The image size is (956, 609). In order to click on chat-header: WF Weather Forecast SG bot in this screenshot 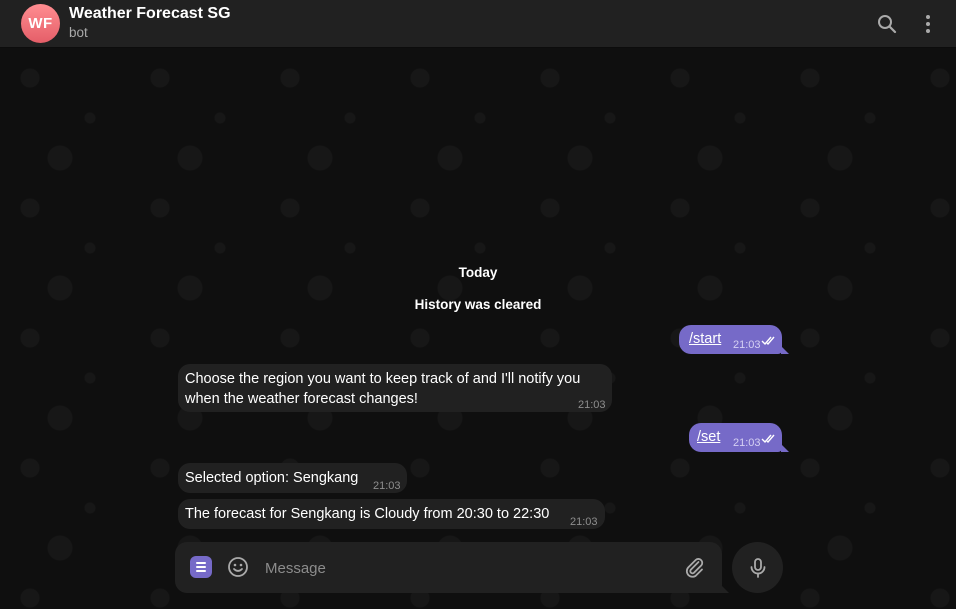, I will do `click(478, 24)`.